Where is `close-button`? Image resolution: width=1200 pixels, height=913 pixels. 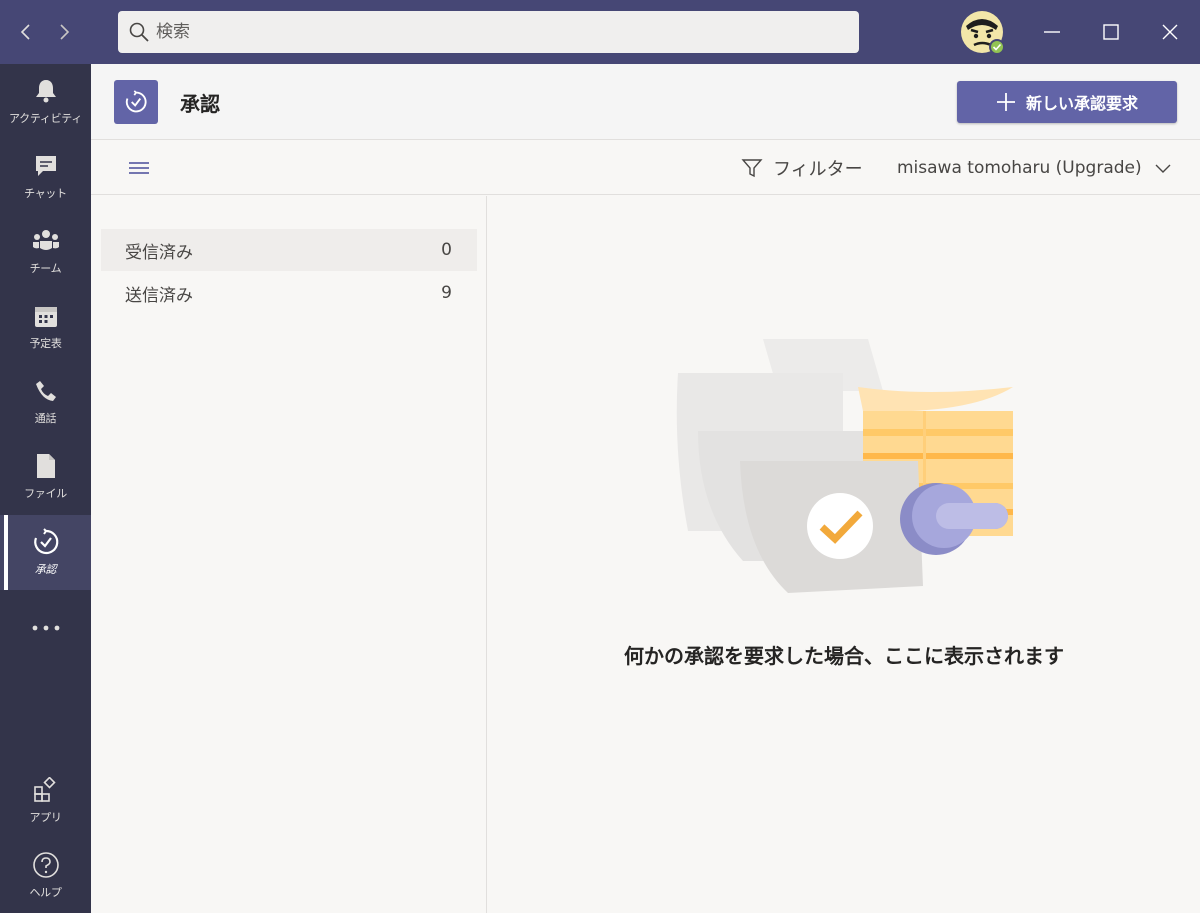 close-button is located at coordinates (1170, 32).